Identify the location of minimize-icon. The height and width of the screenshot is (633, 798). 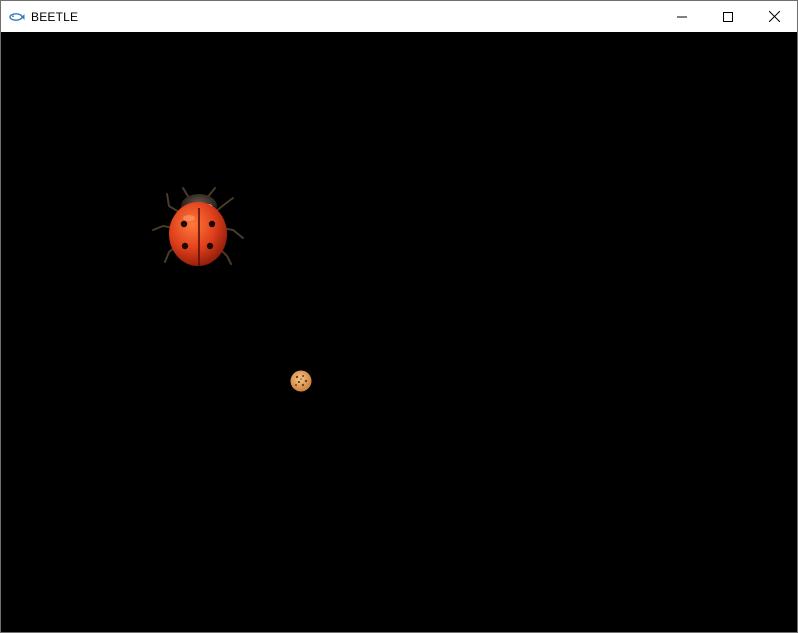
(682, 16).